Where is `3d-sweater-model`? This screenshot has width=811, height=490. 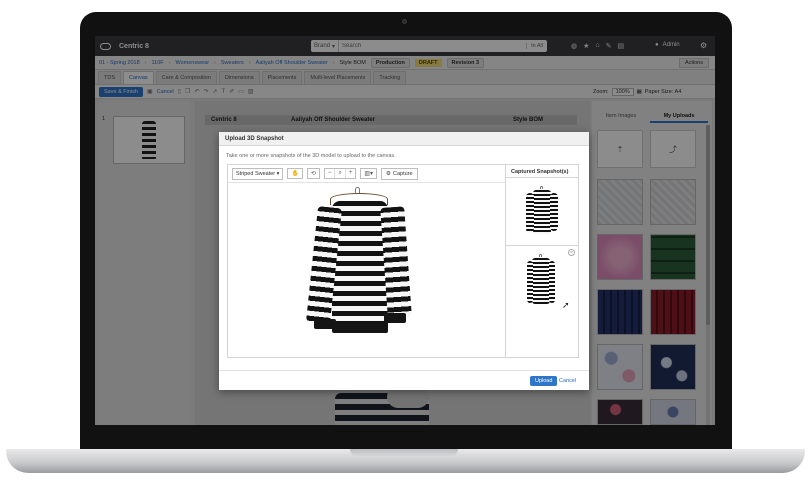
3d-sweater-model is located at coordinates (359, 262).